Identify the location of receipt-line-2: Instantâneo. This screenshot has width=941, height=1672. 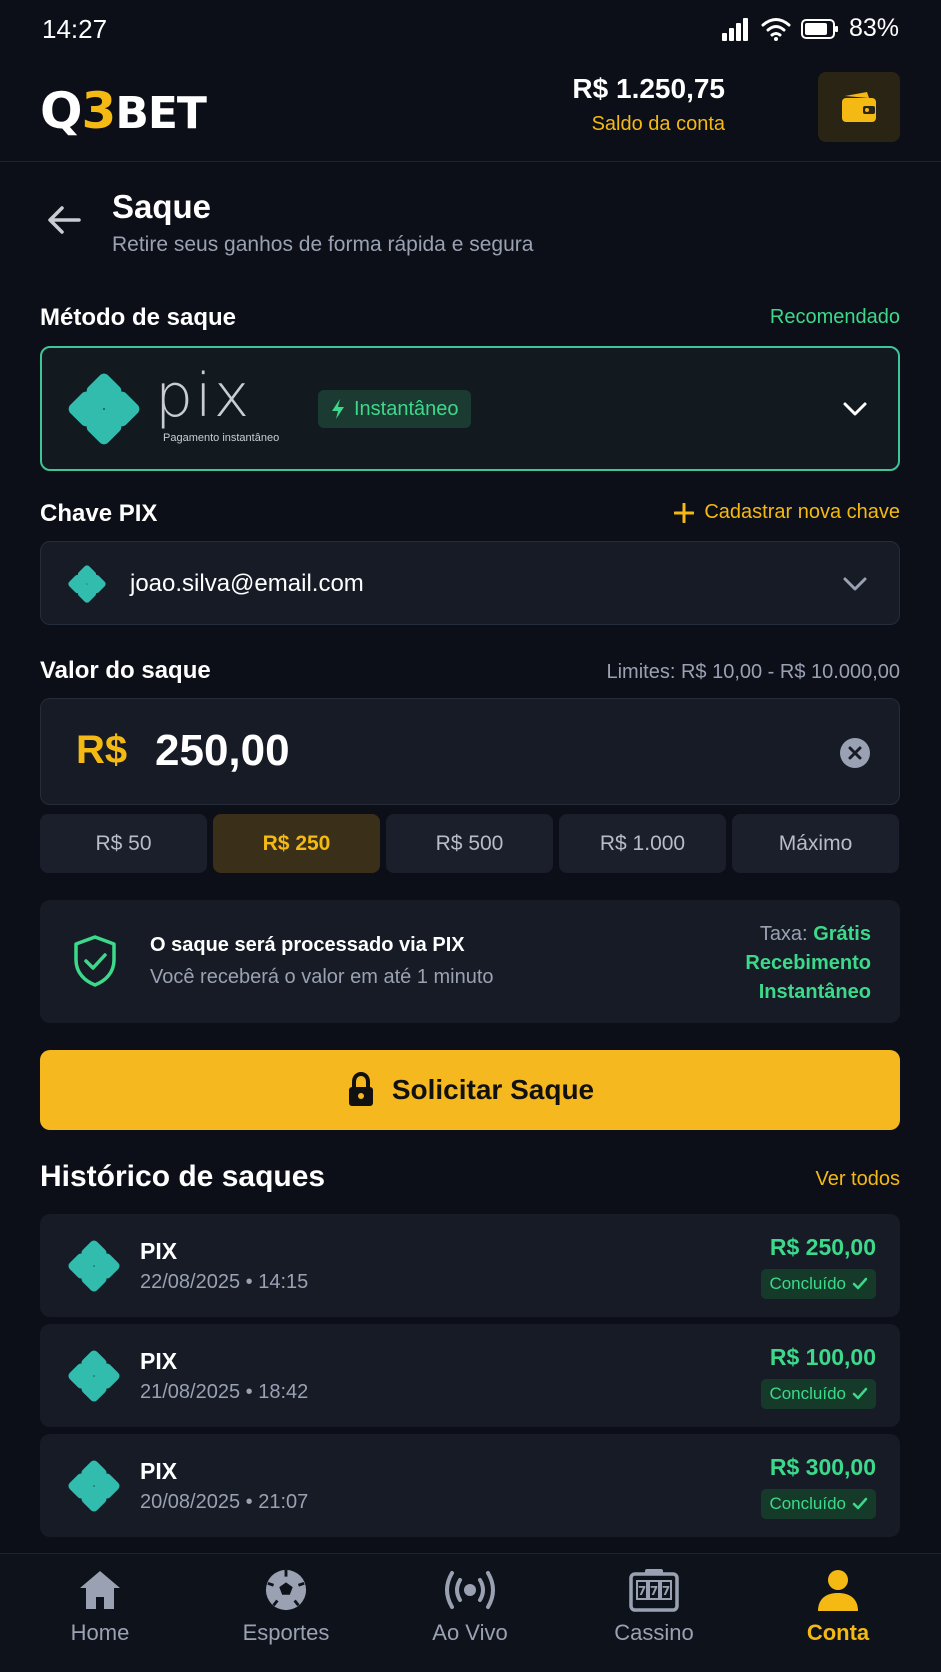
(814, 992).